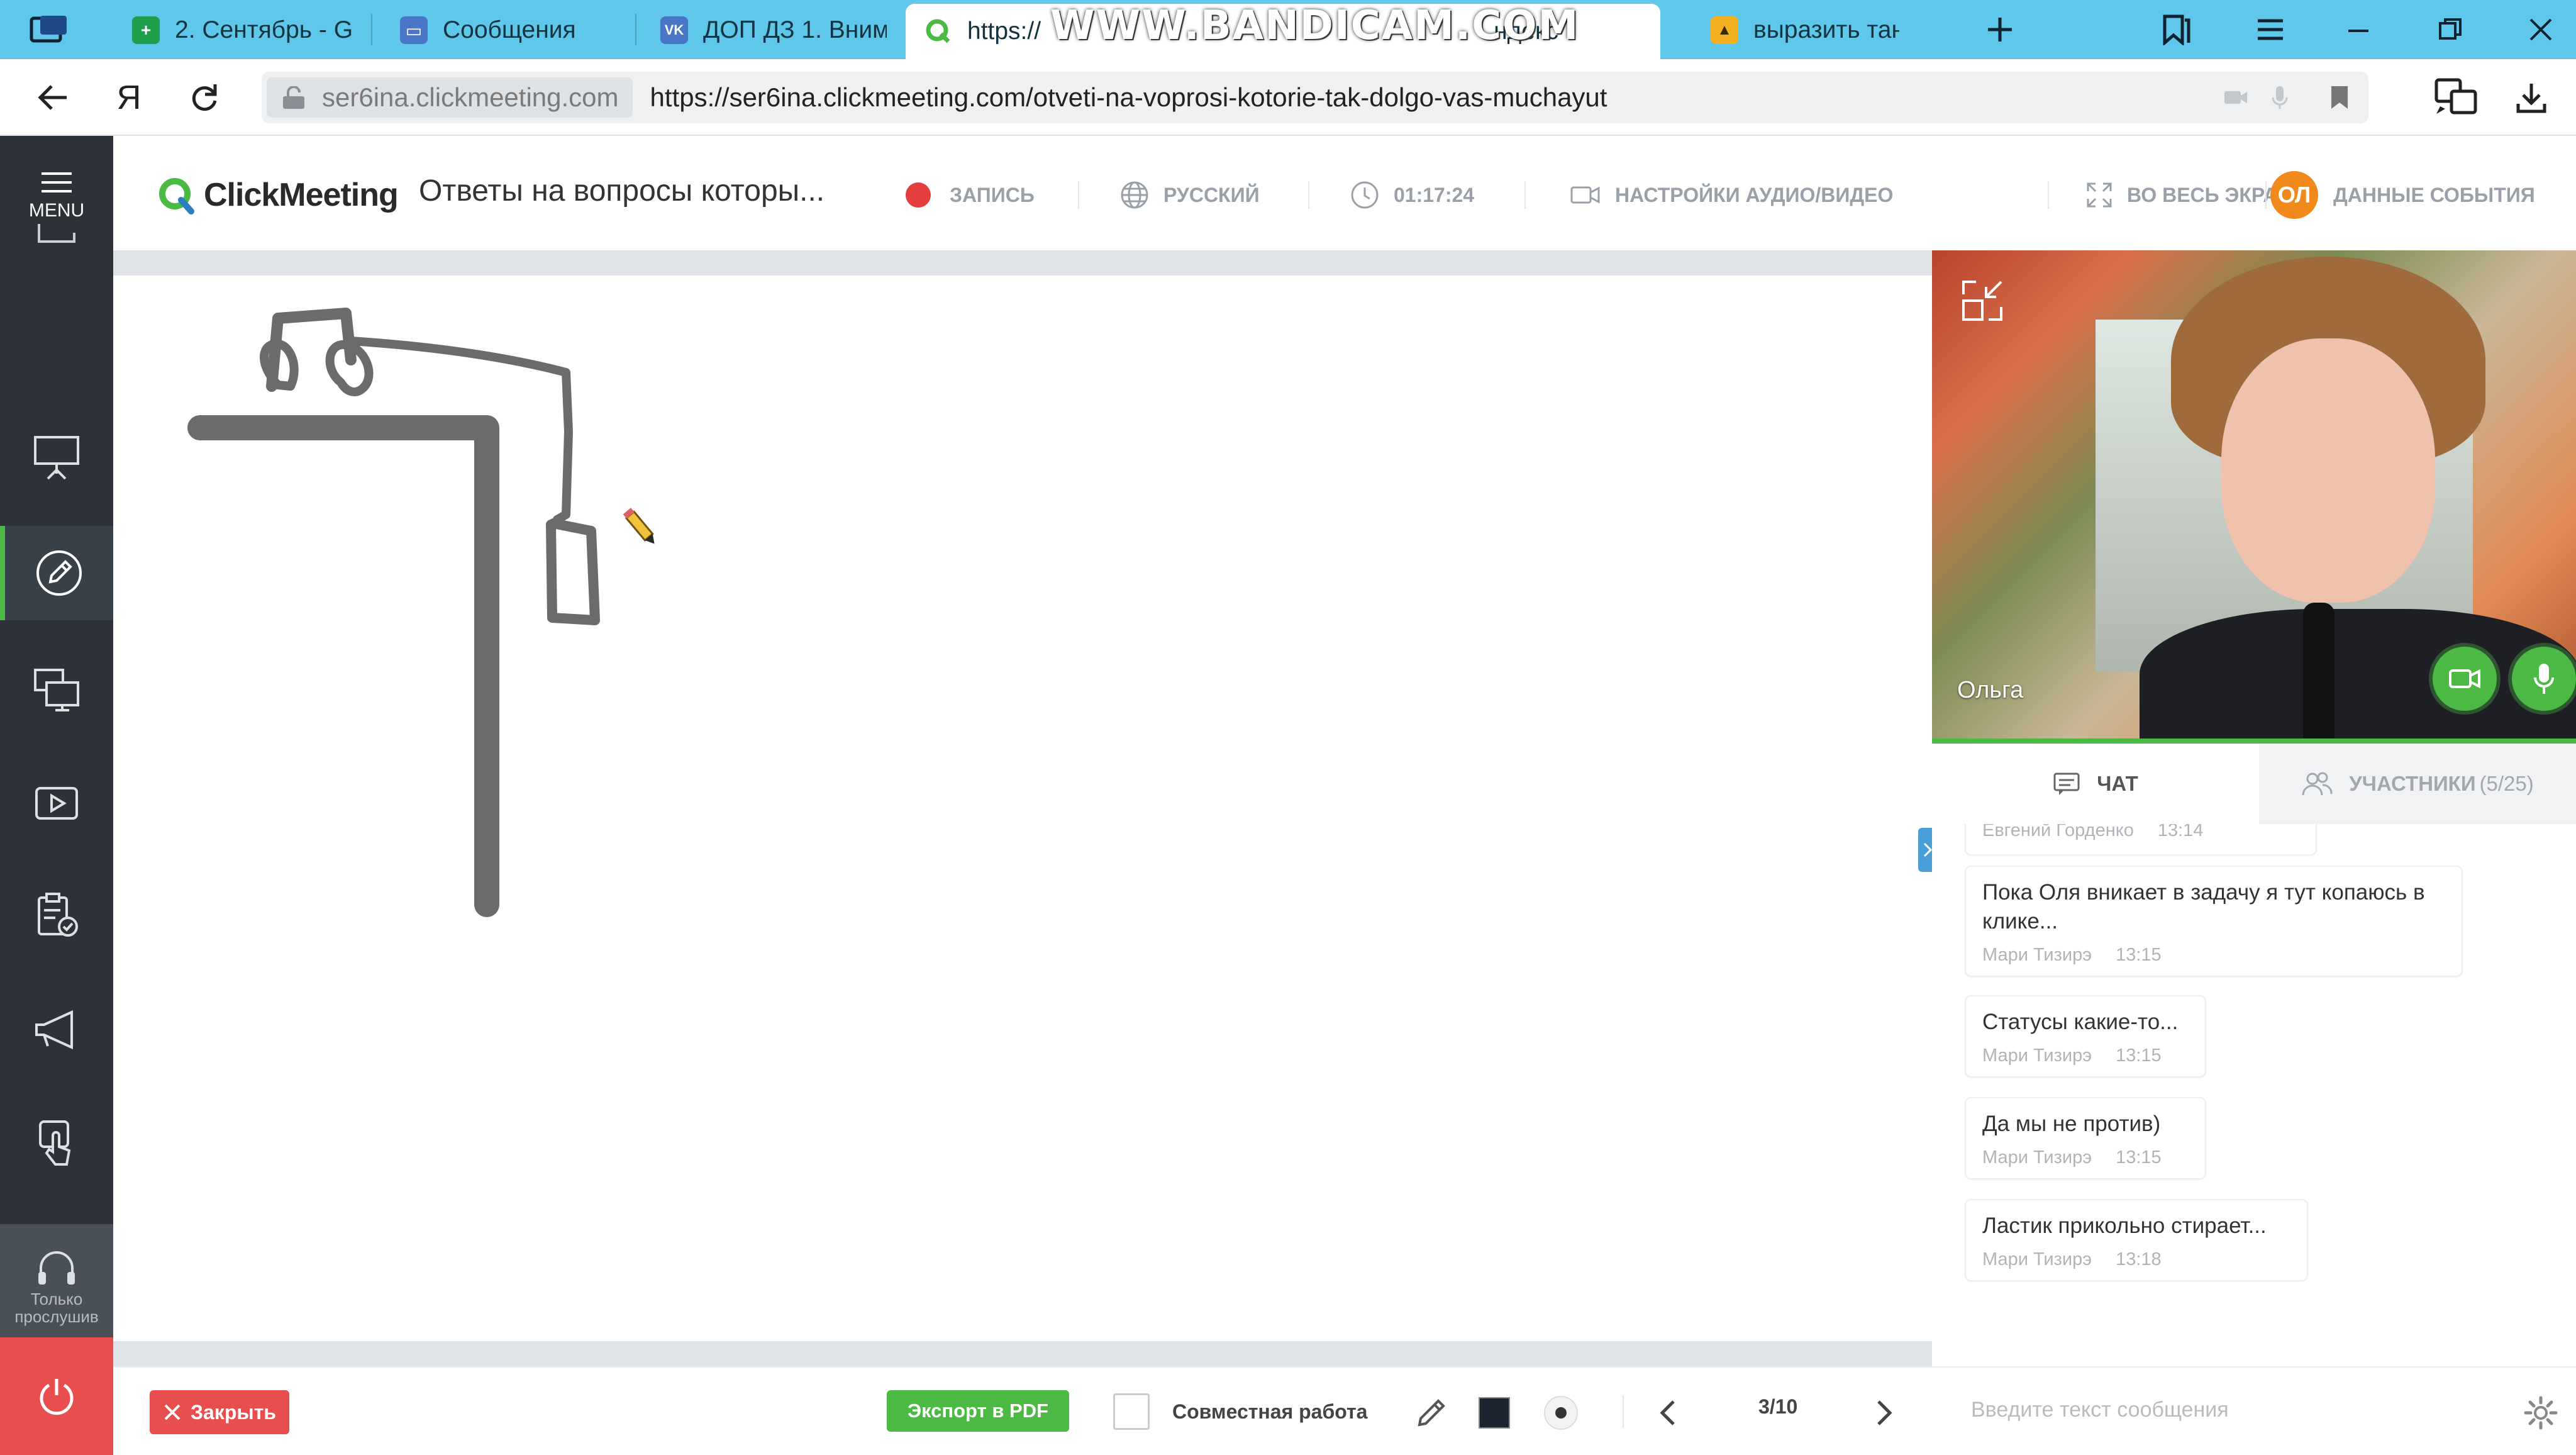 This screenshot has width=2576, height=1455. Describe the element at coordinates (176, 196) in the screenshot. I see `clickmeeting-logo-icon` at that location.